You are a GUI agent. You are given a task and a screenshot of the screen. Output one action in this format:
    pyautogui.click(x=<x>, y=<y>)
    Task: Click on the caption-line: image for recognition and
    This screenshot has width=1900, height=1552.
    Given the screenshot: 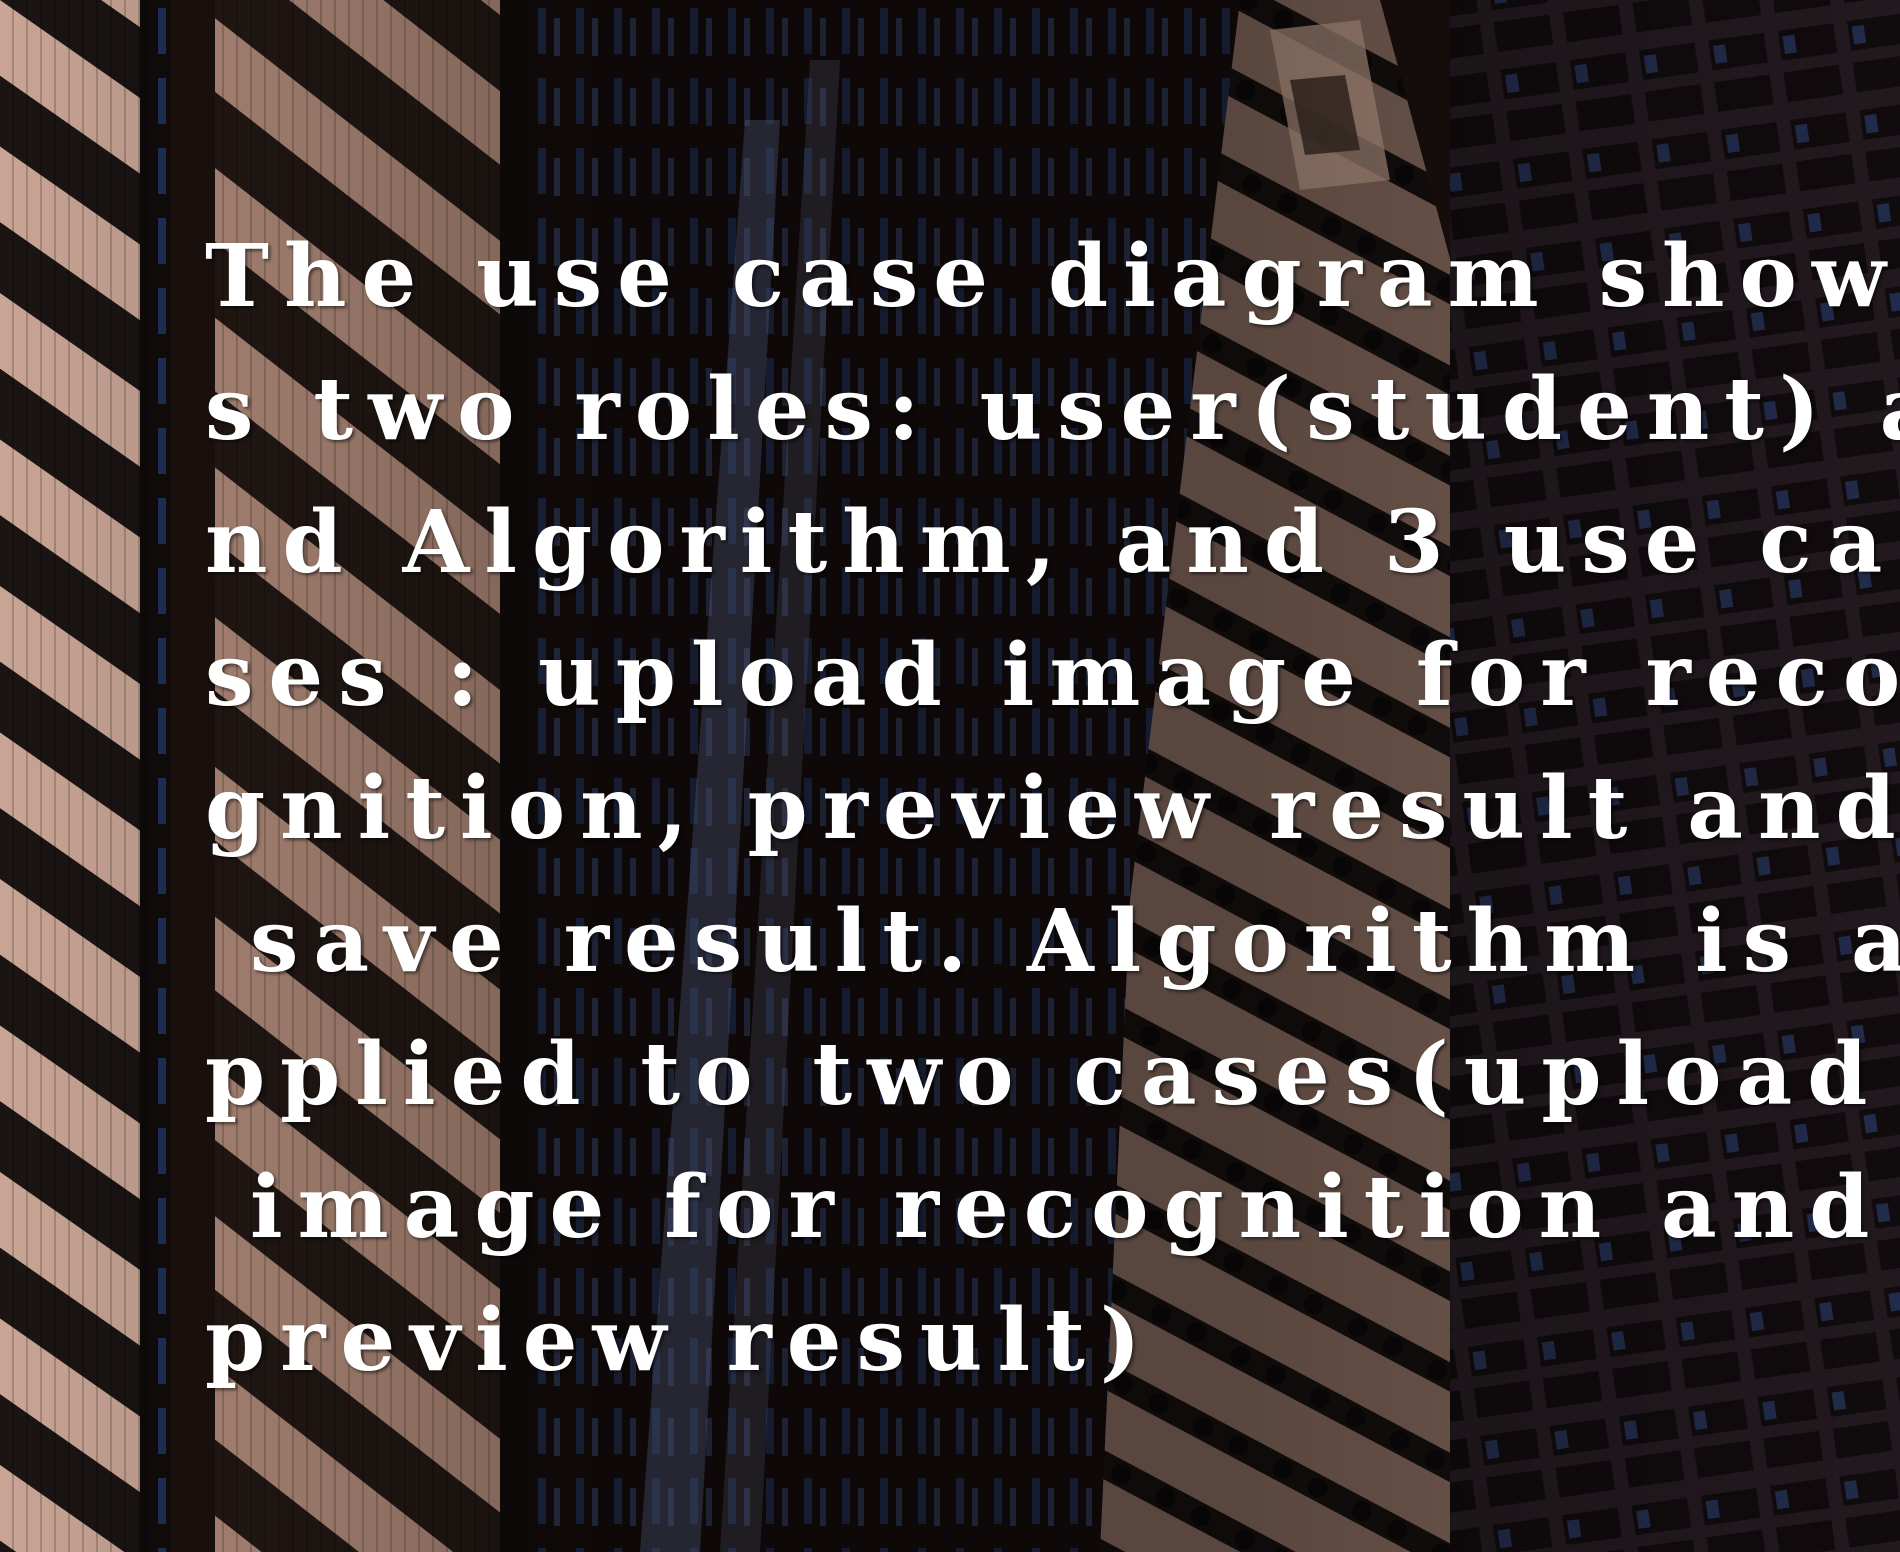 What is the action you would take?
    pyautogui.click(x=1045, y=1207)
    